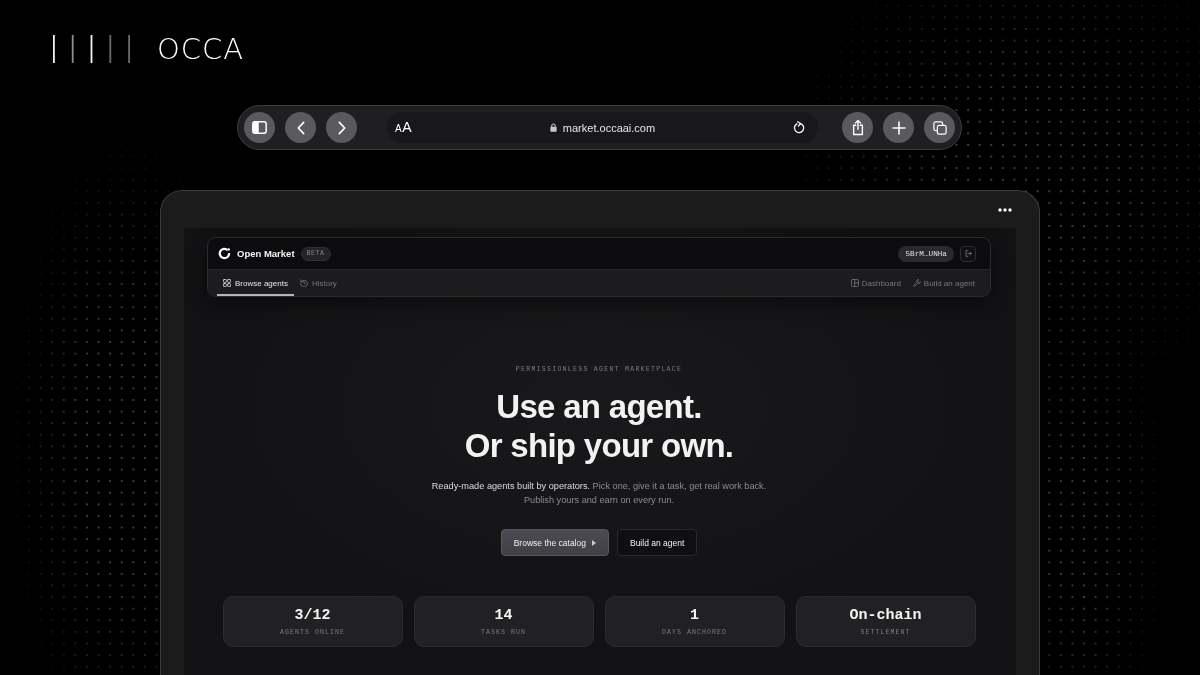 This screenshot has width=1200, height=675. What do you see at coordinates (266, 253) in the screenshot?
I see `app-name: Open Market` at bounding box center [266, 253].